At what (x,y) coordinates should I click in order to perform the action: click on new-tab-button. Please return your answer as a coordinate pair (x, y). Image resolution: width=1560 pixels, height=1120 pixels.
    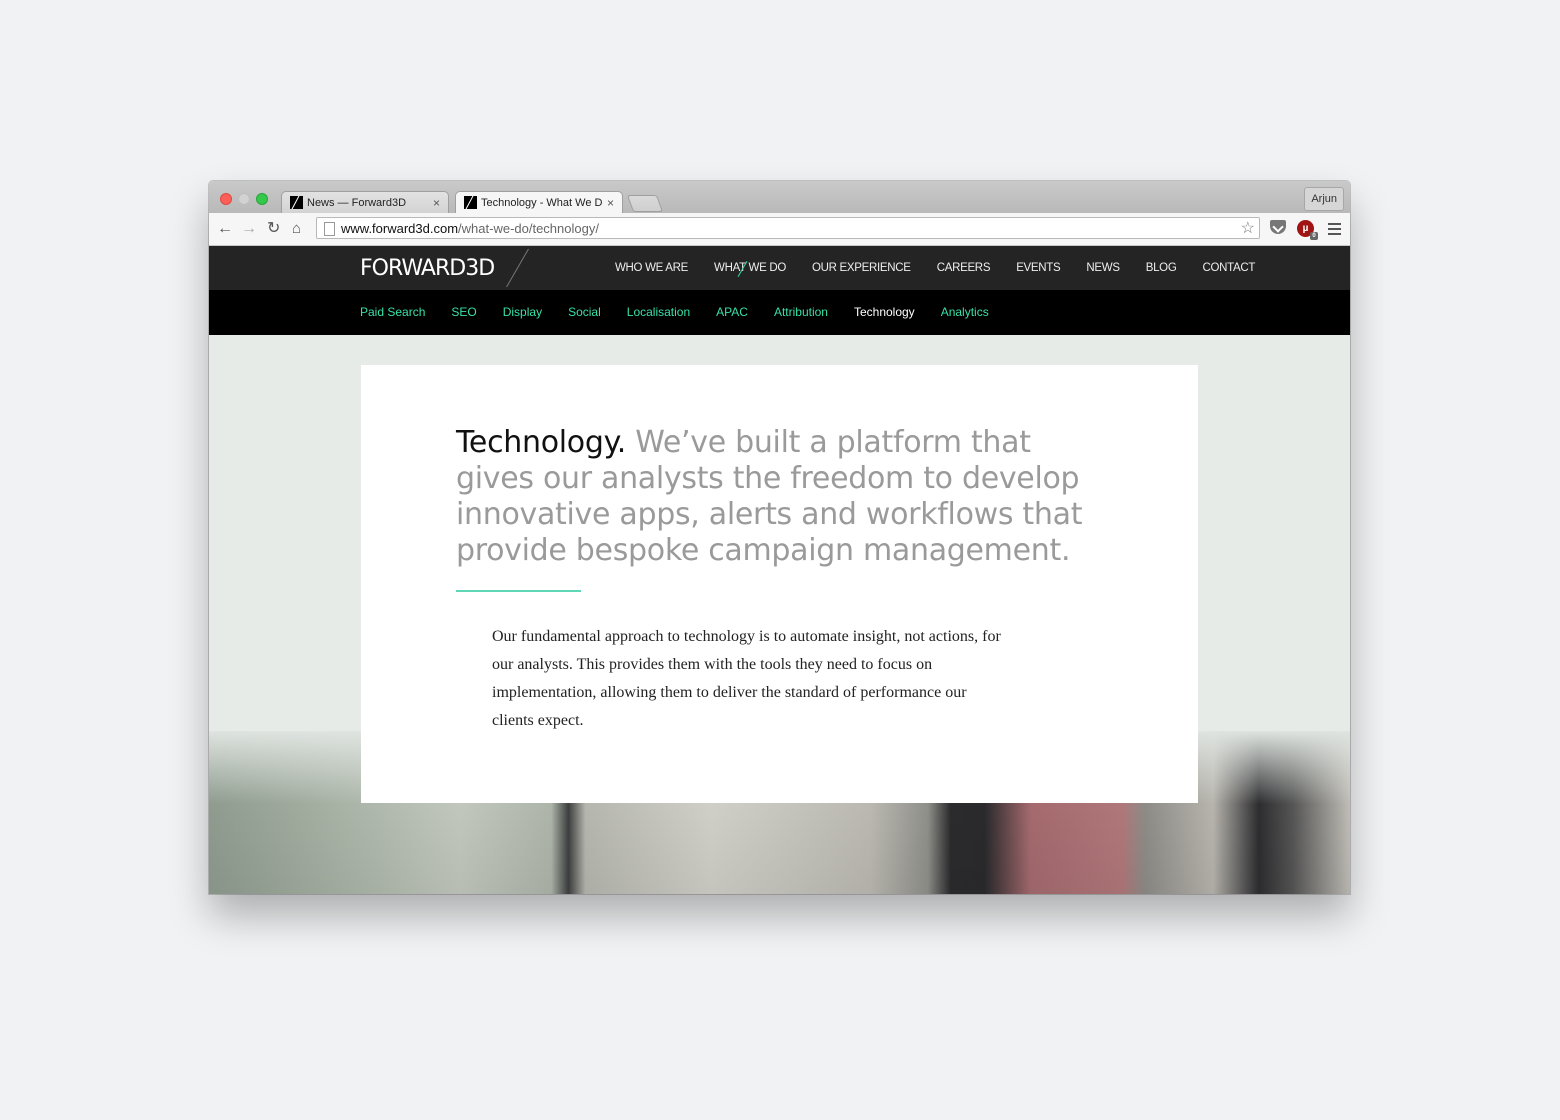
    Looking at the image, I should click on (645, 203).